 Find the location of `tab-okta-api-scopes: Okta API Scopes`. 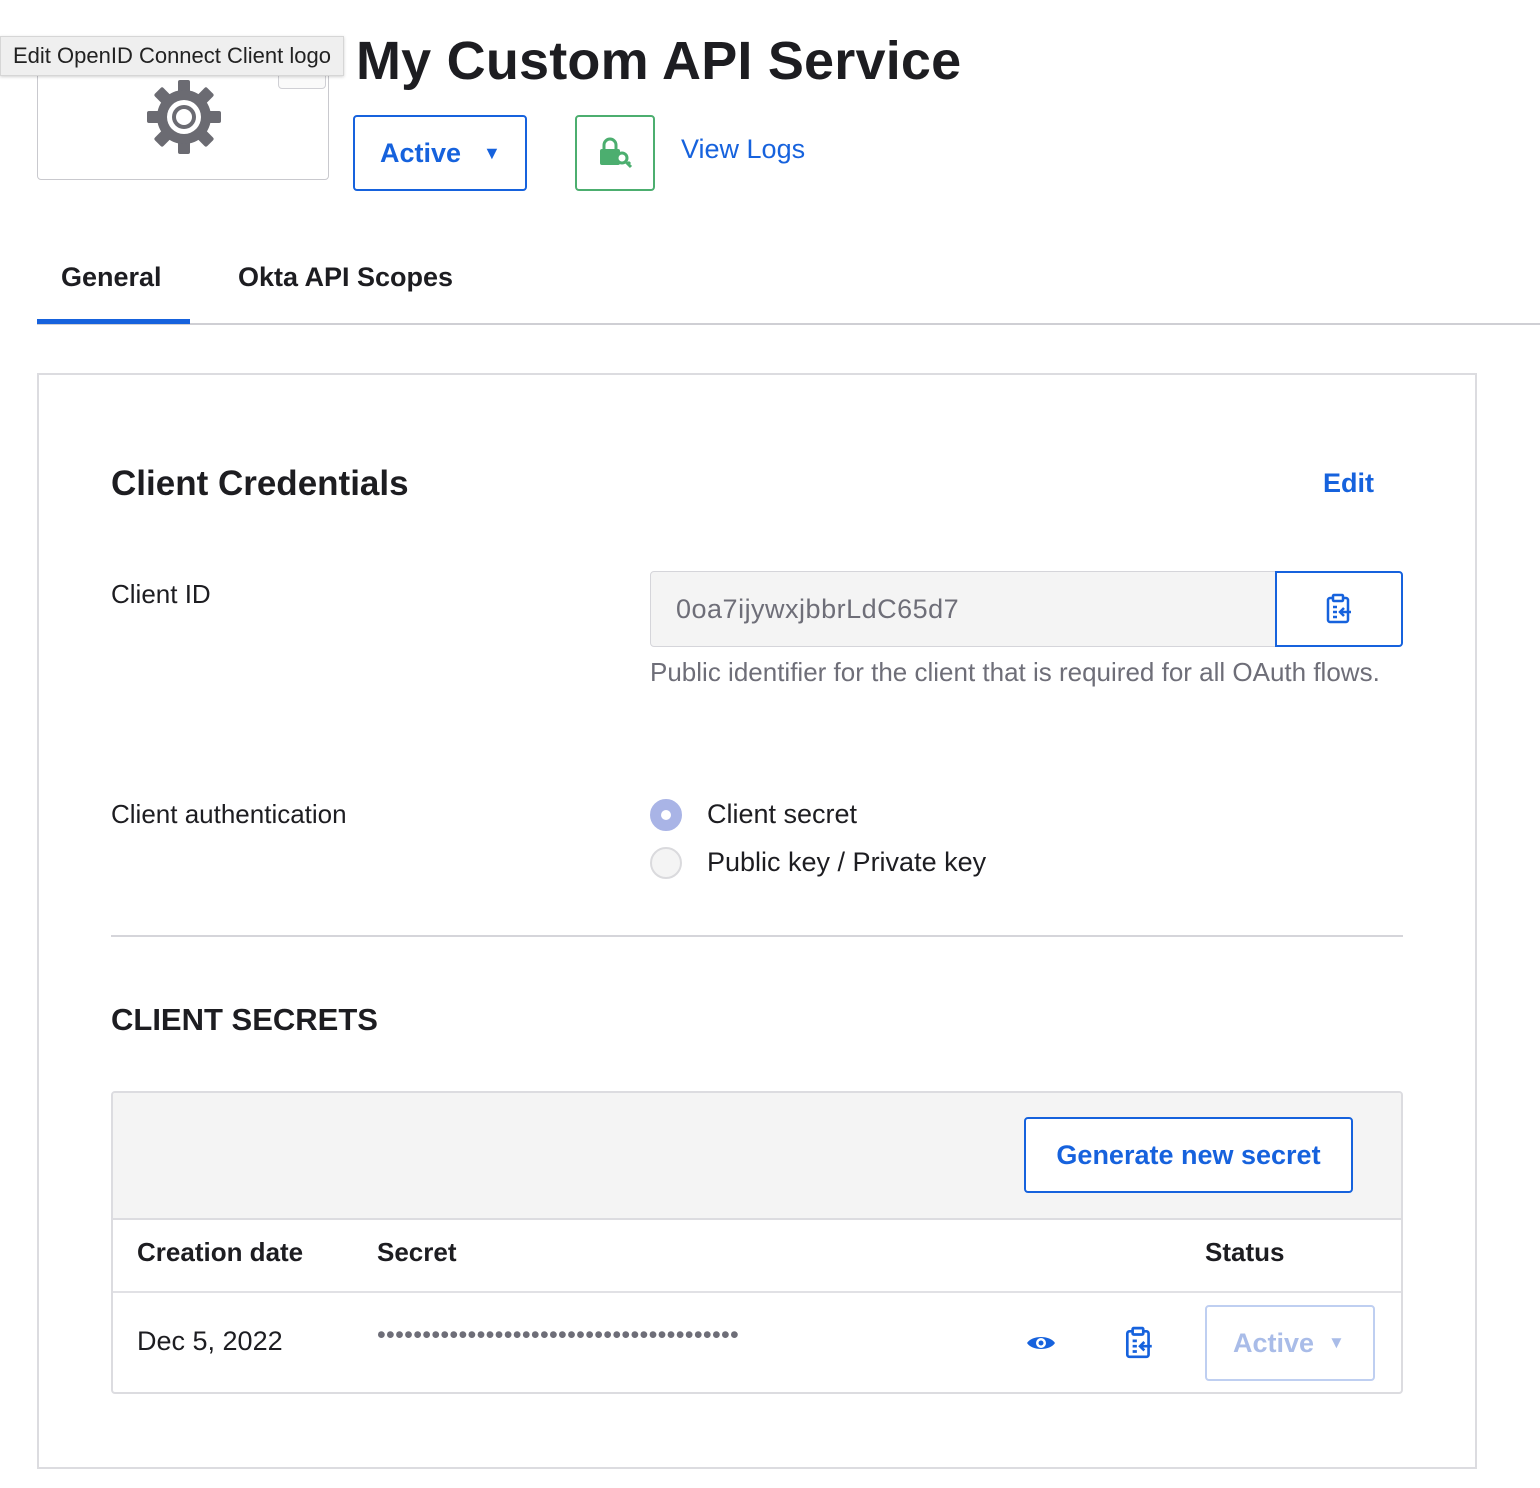

tab-okta-api-scopes: Okta API Scopes is located at coordinates (345, 277).